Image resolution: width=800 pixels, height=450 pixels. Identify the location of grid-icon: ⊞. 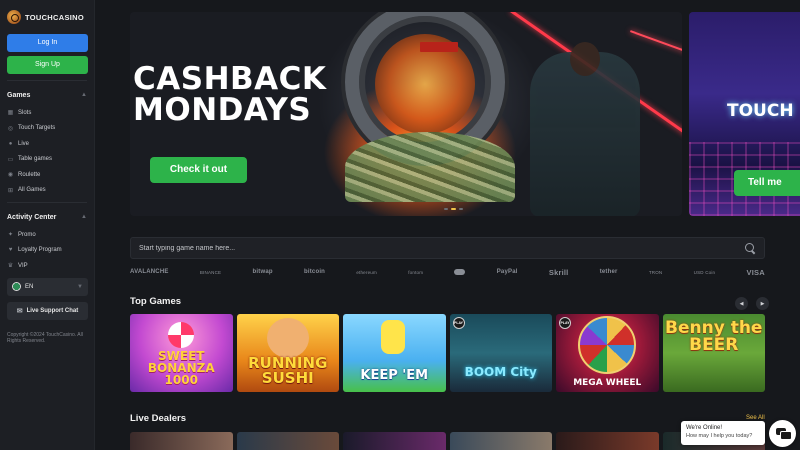
(10, 190).